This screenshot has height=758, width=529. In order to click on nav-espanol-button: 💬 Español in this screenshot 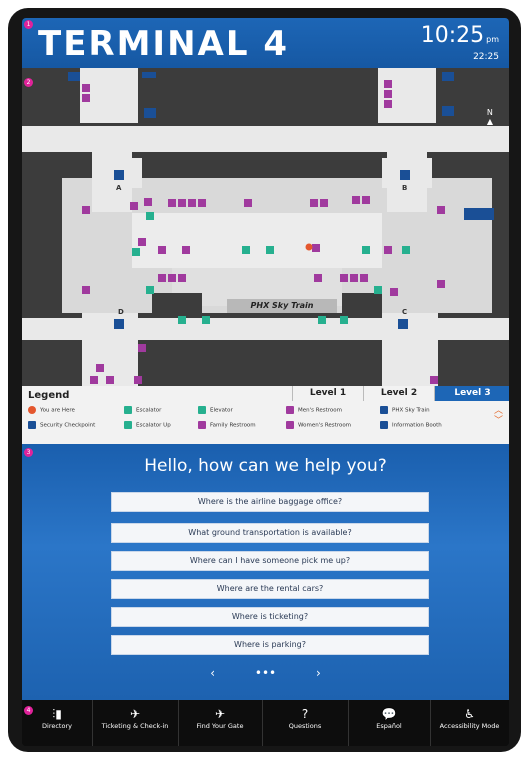, I will do `click(389, 723)`.